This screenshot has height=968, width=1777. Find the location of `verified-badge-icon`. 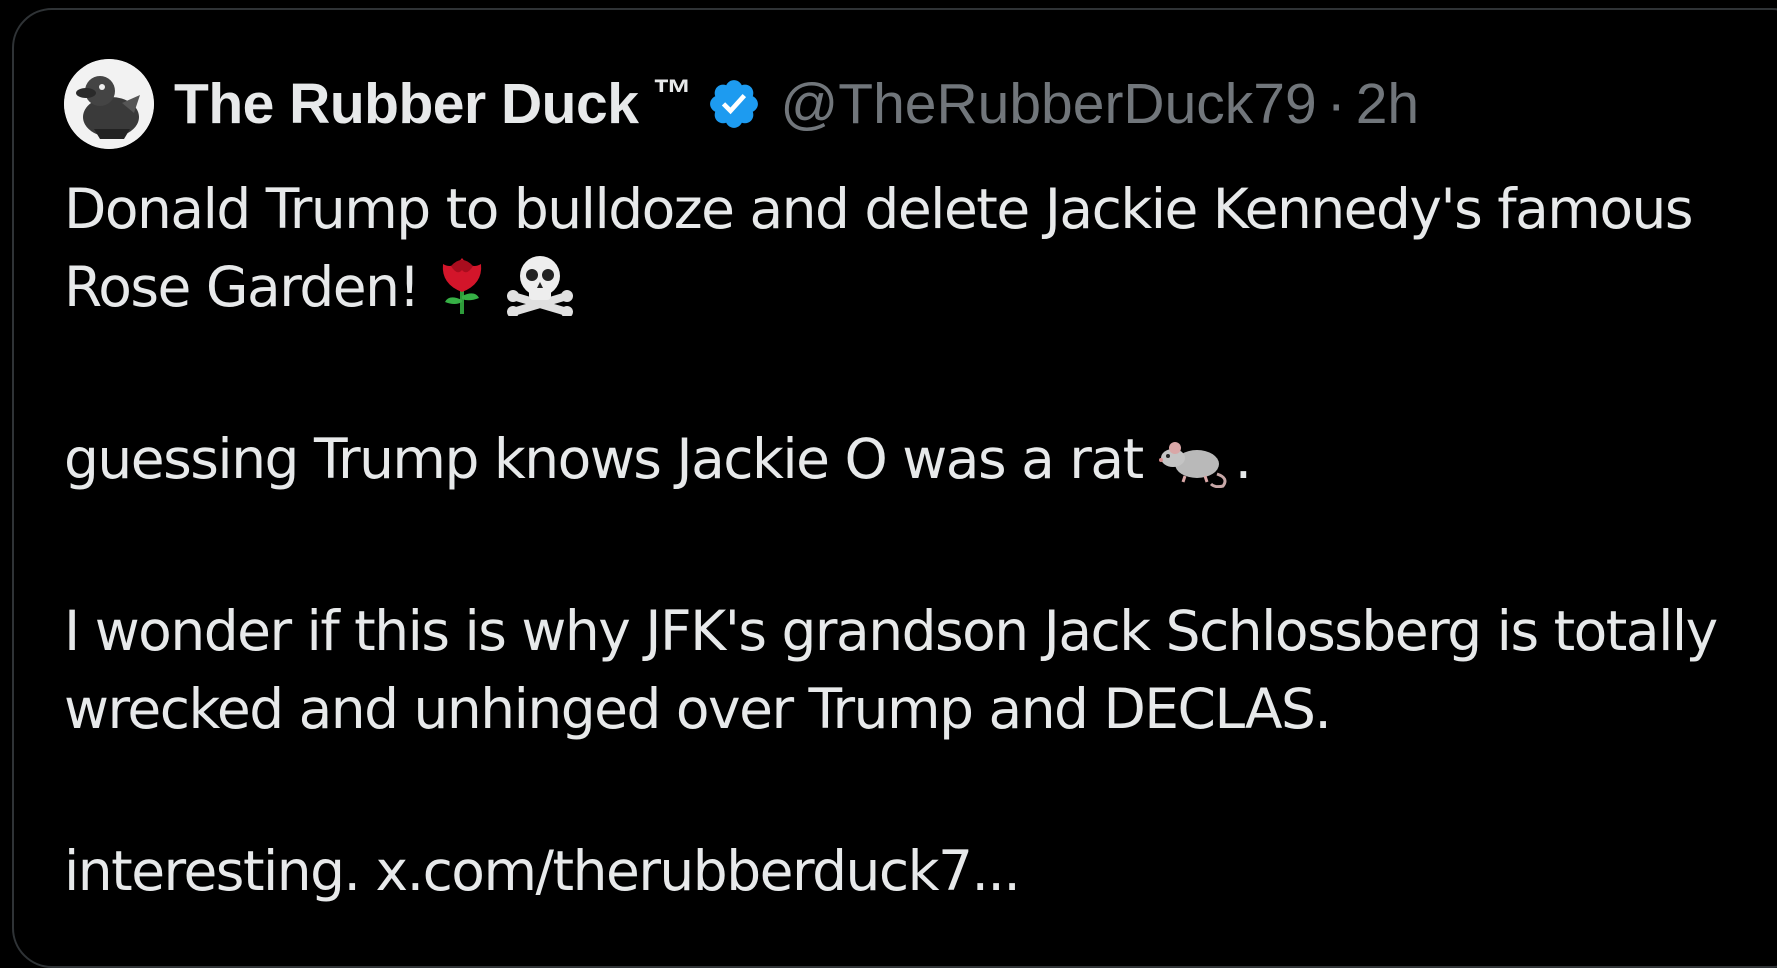

verified-badge-icon is located at coordinates (734, 104).